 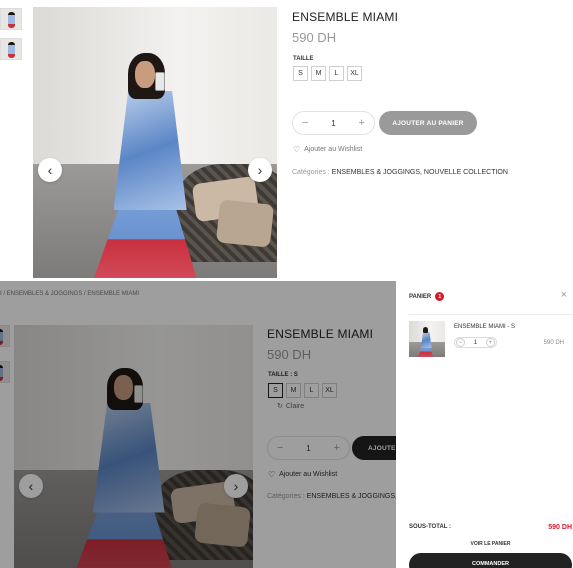 I want to click on cart-item-price: 590 DH, so click(x=553, y=343).